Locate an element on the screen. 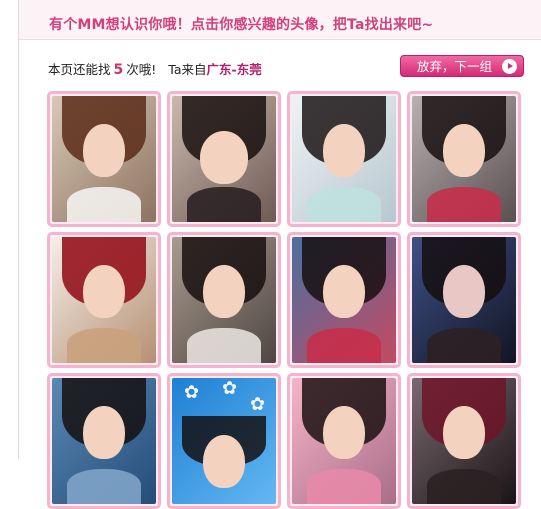 Image resolution: width=541 pixels, height=509 pixels. panel-header: 有个MM想认识你哦！点击你感兴趣的头像，把Ta找出来吧~ is located at coordinates (280, 20).